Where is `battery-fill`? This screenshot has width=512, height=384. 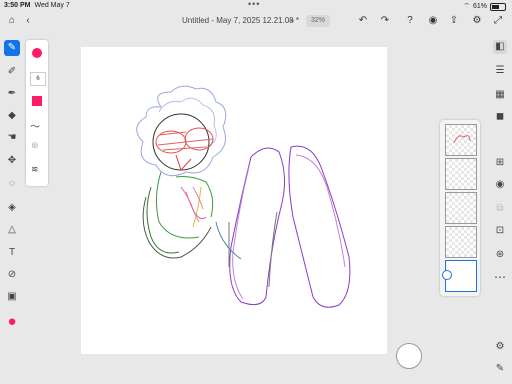 battery-fill is located at coordinates (496, 6).